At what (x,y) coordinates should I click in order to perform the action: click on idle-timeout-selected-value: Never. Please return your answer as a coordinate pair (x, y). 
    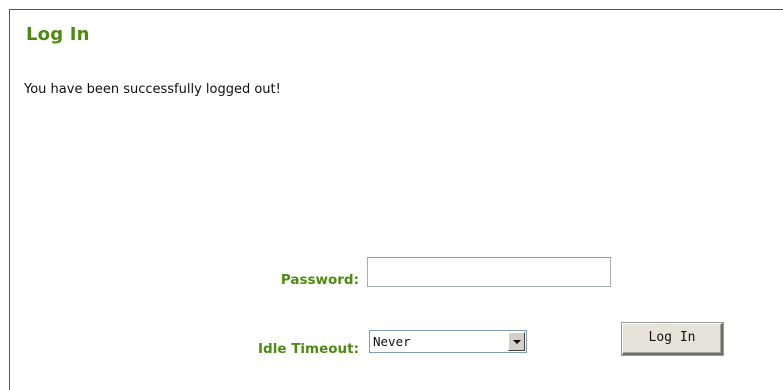
    Looking at the image, I should click on (392, 341).